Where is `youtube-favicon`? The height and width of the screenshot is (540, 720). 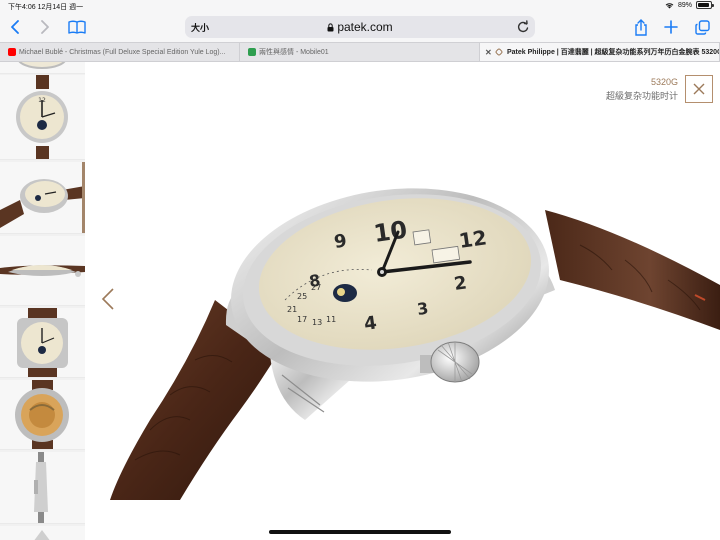 youtube-favicon is located at coordinates (12, 52).